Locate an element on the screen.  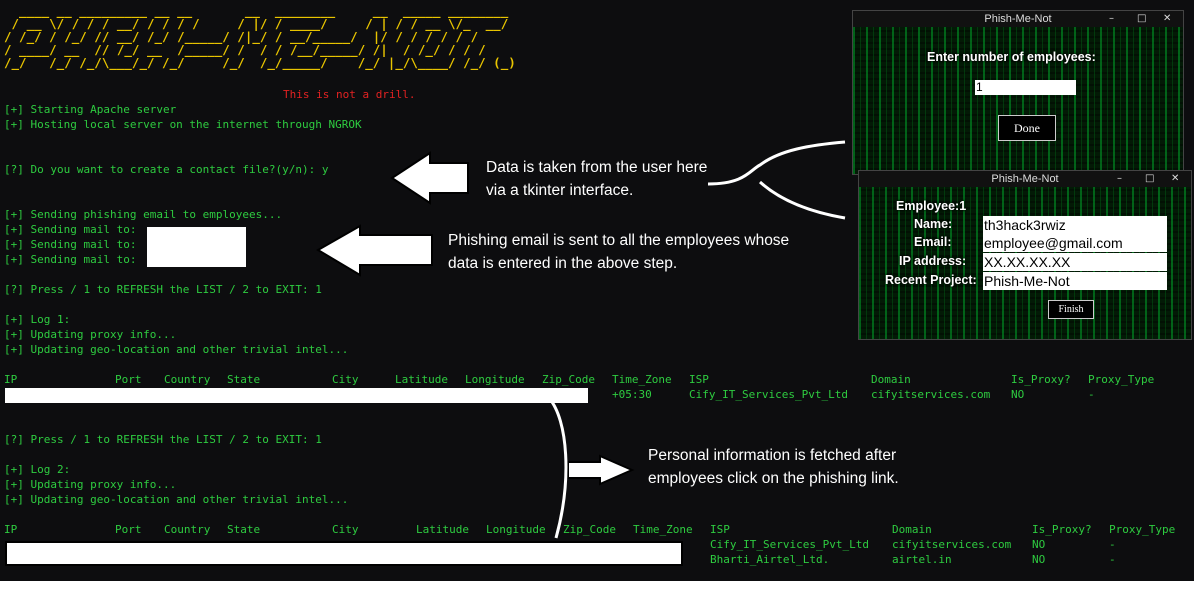
annotation-line: via a tkinter interface. is located at coordinates (560, 190).